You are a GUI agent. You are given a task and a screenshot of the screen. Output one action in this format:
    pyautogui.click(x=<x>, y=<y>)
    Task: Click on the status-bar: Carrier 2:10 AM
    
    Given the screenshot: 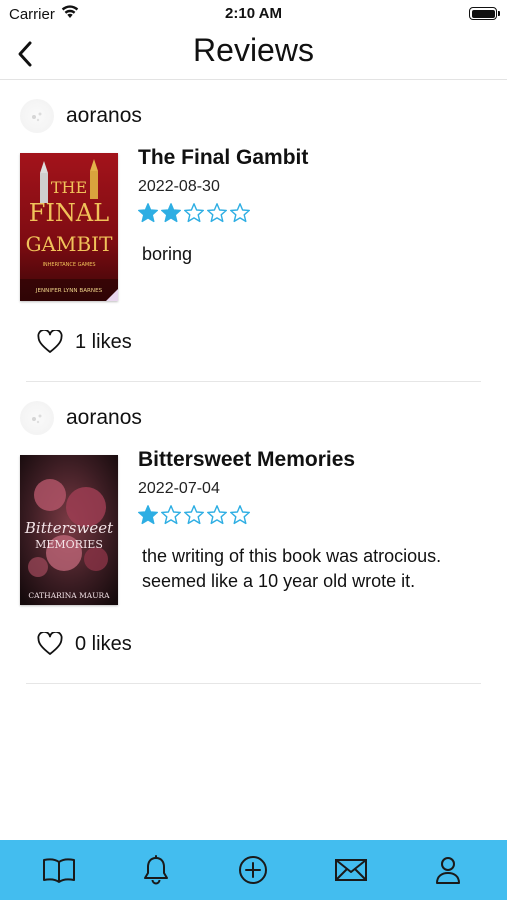 What is the action you would take?
    pyautogui.click(x=253, y=14)
    